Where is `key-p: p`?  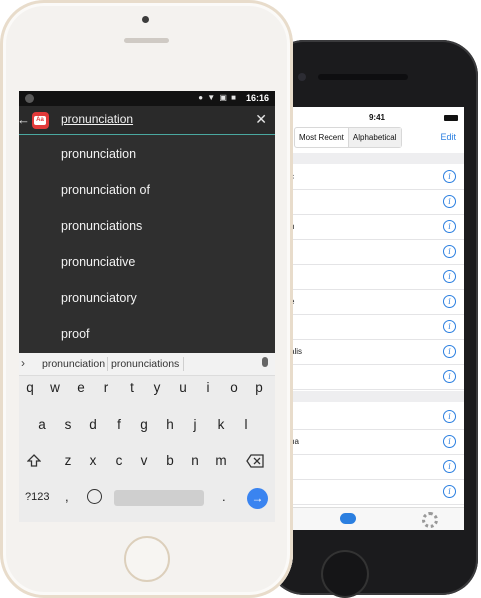 key-p: p is located at coordinates (259, 387).